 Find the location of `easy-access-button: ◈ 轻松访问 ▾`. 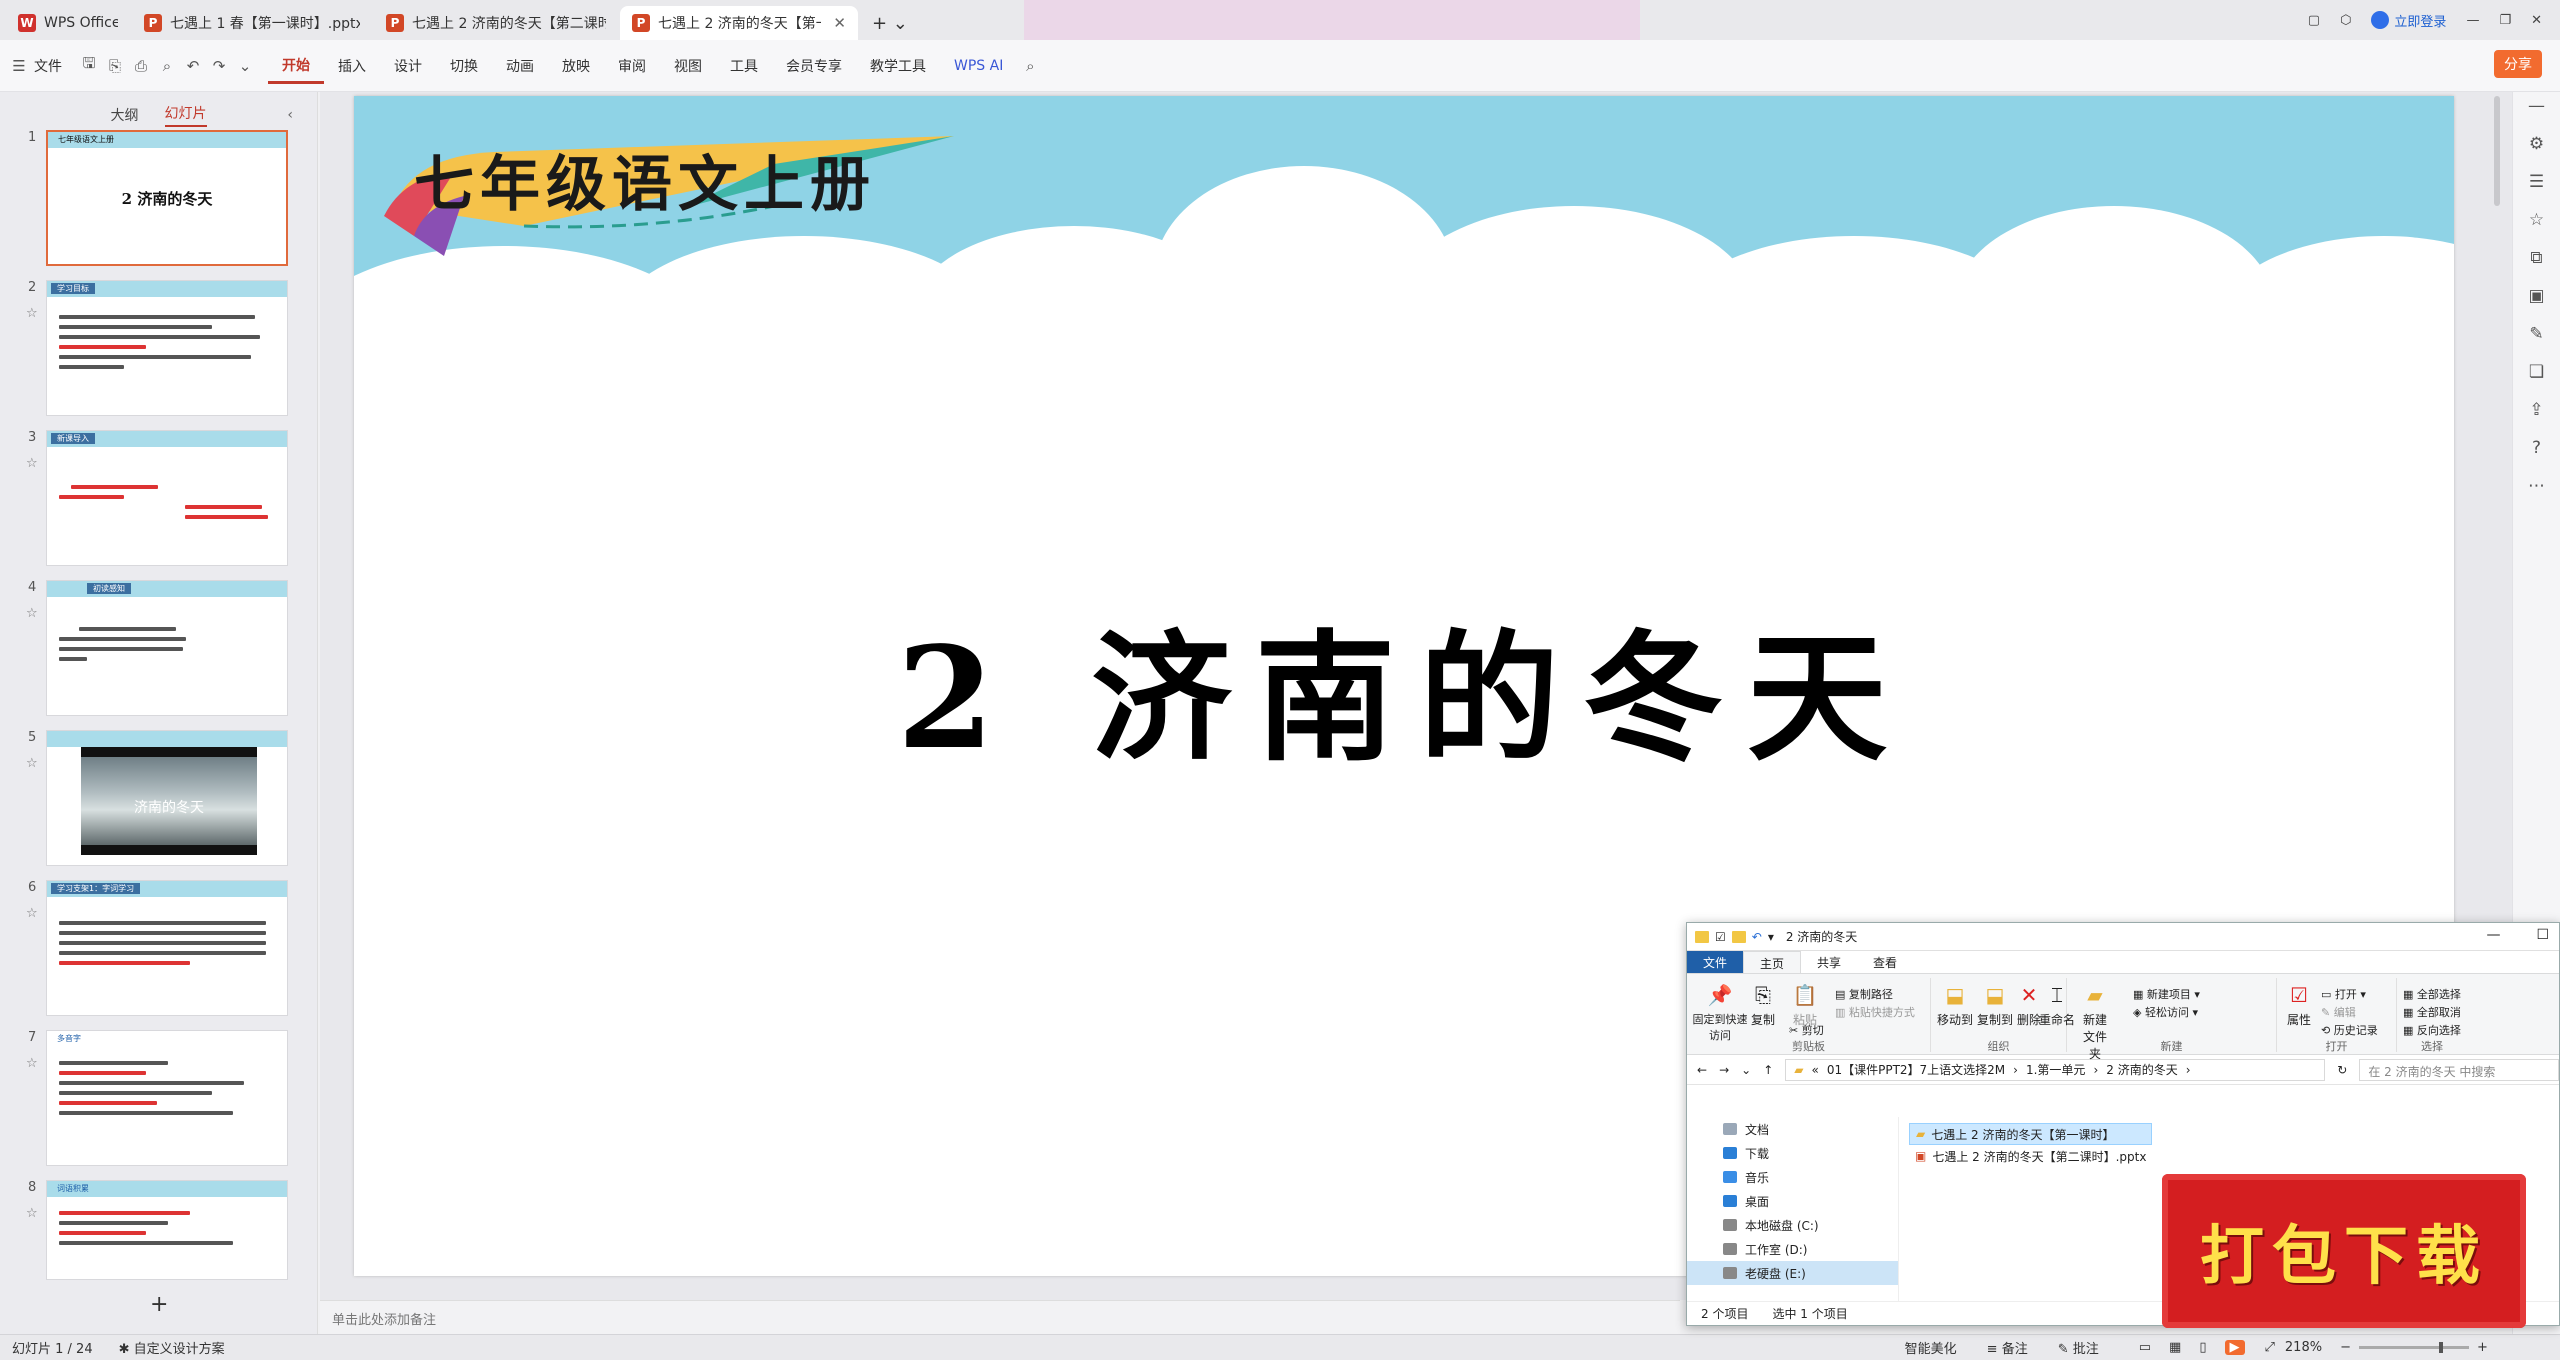

easy-access-button: ◈ 轻松访问 ▾ is located at coordinates (2165, 1012).